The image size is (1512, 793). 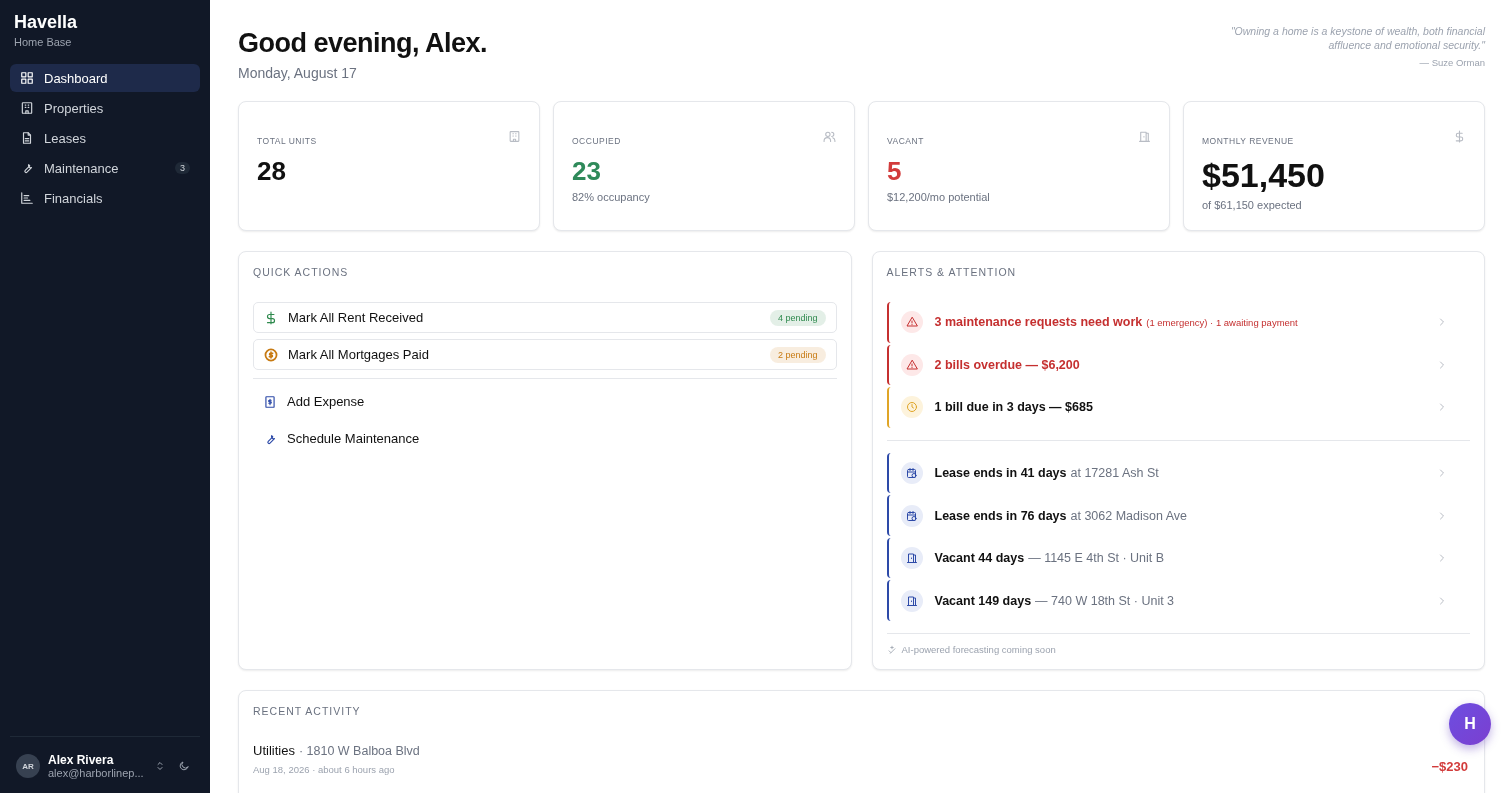 What do you see at coordinates (1178, 601) in the screenshot?
I see `alert-row: Vacant 149 days — 740 W 18th St · Unit 3` at bounding box center [1178, 601].